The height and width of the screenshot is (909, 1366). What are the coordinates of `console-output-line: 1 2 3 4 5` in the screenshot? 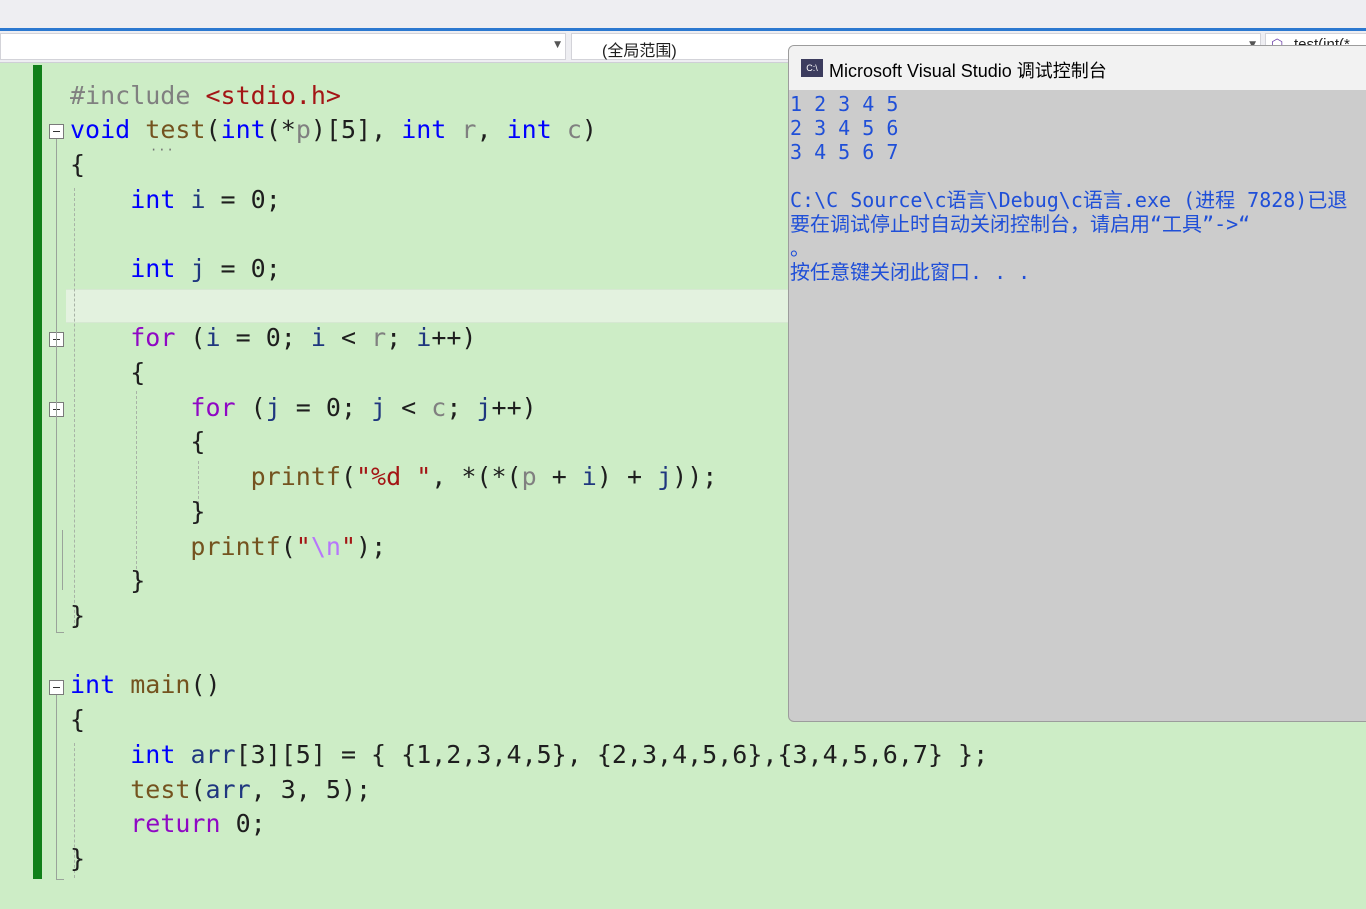 It's located at (844, 104).